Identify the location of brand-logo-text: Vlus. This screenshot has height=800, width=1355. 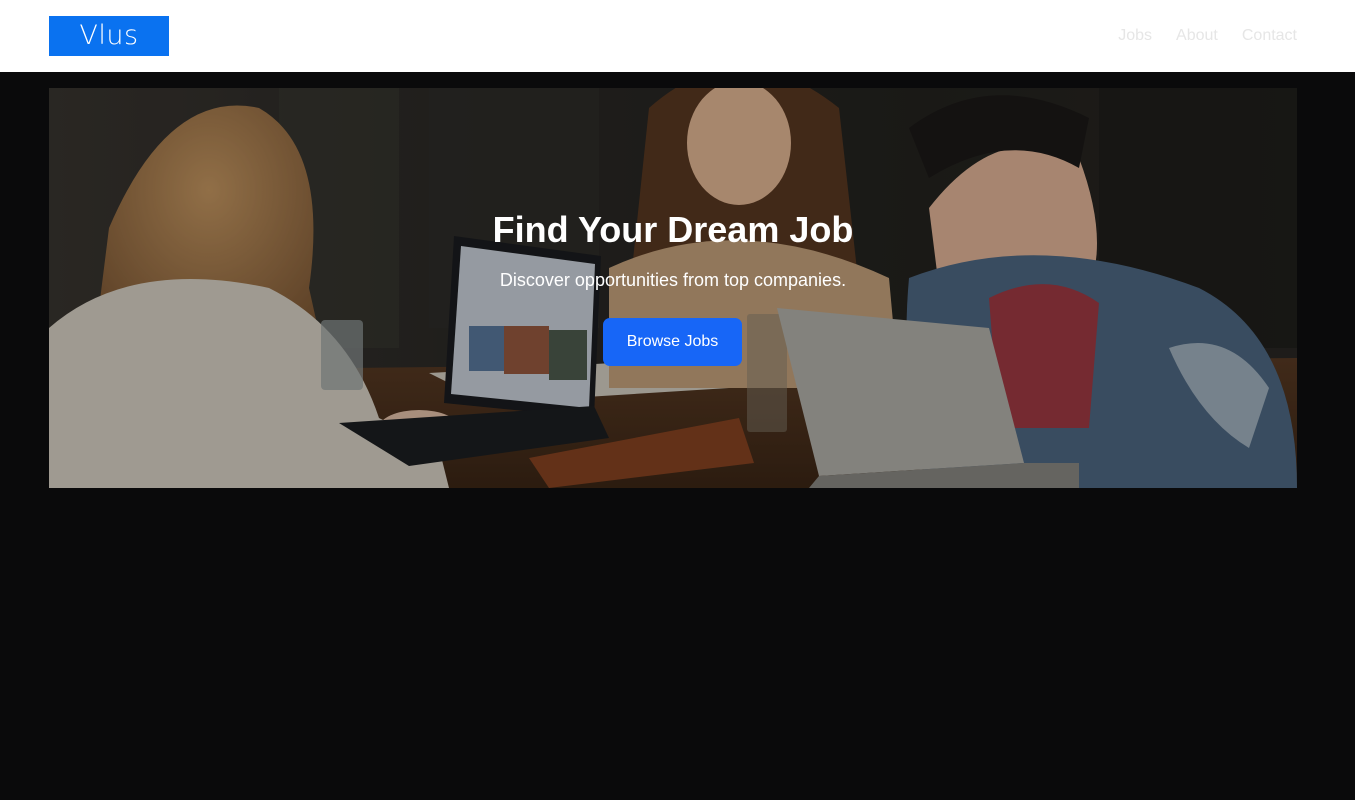
(109, 35).